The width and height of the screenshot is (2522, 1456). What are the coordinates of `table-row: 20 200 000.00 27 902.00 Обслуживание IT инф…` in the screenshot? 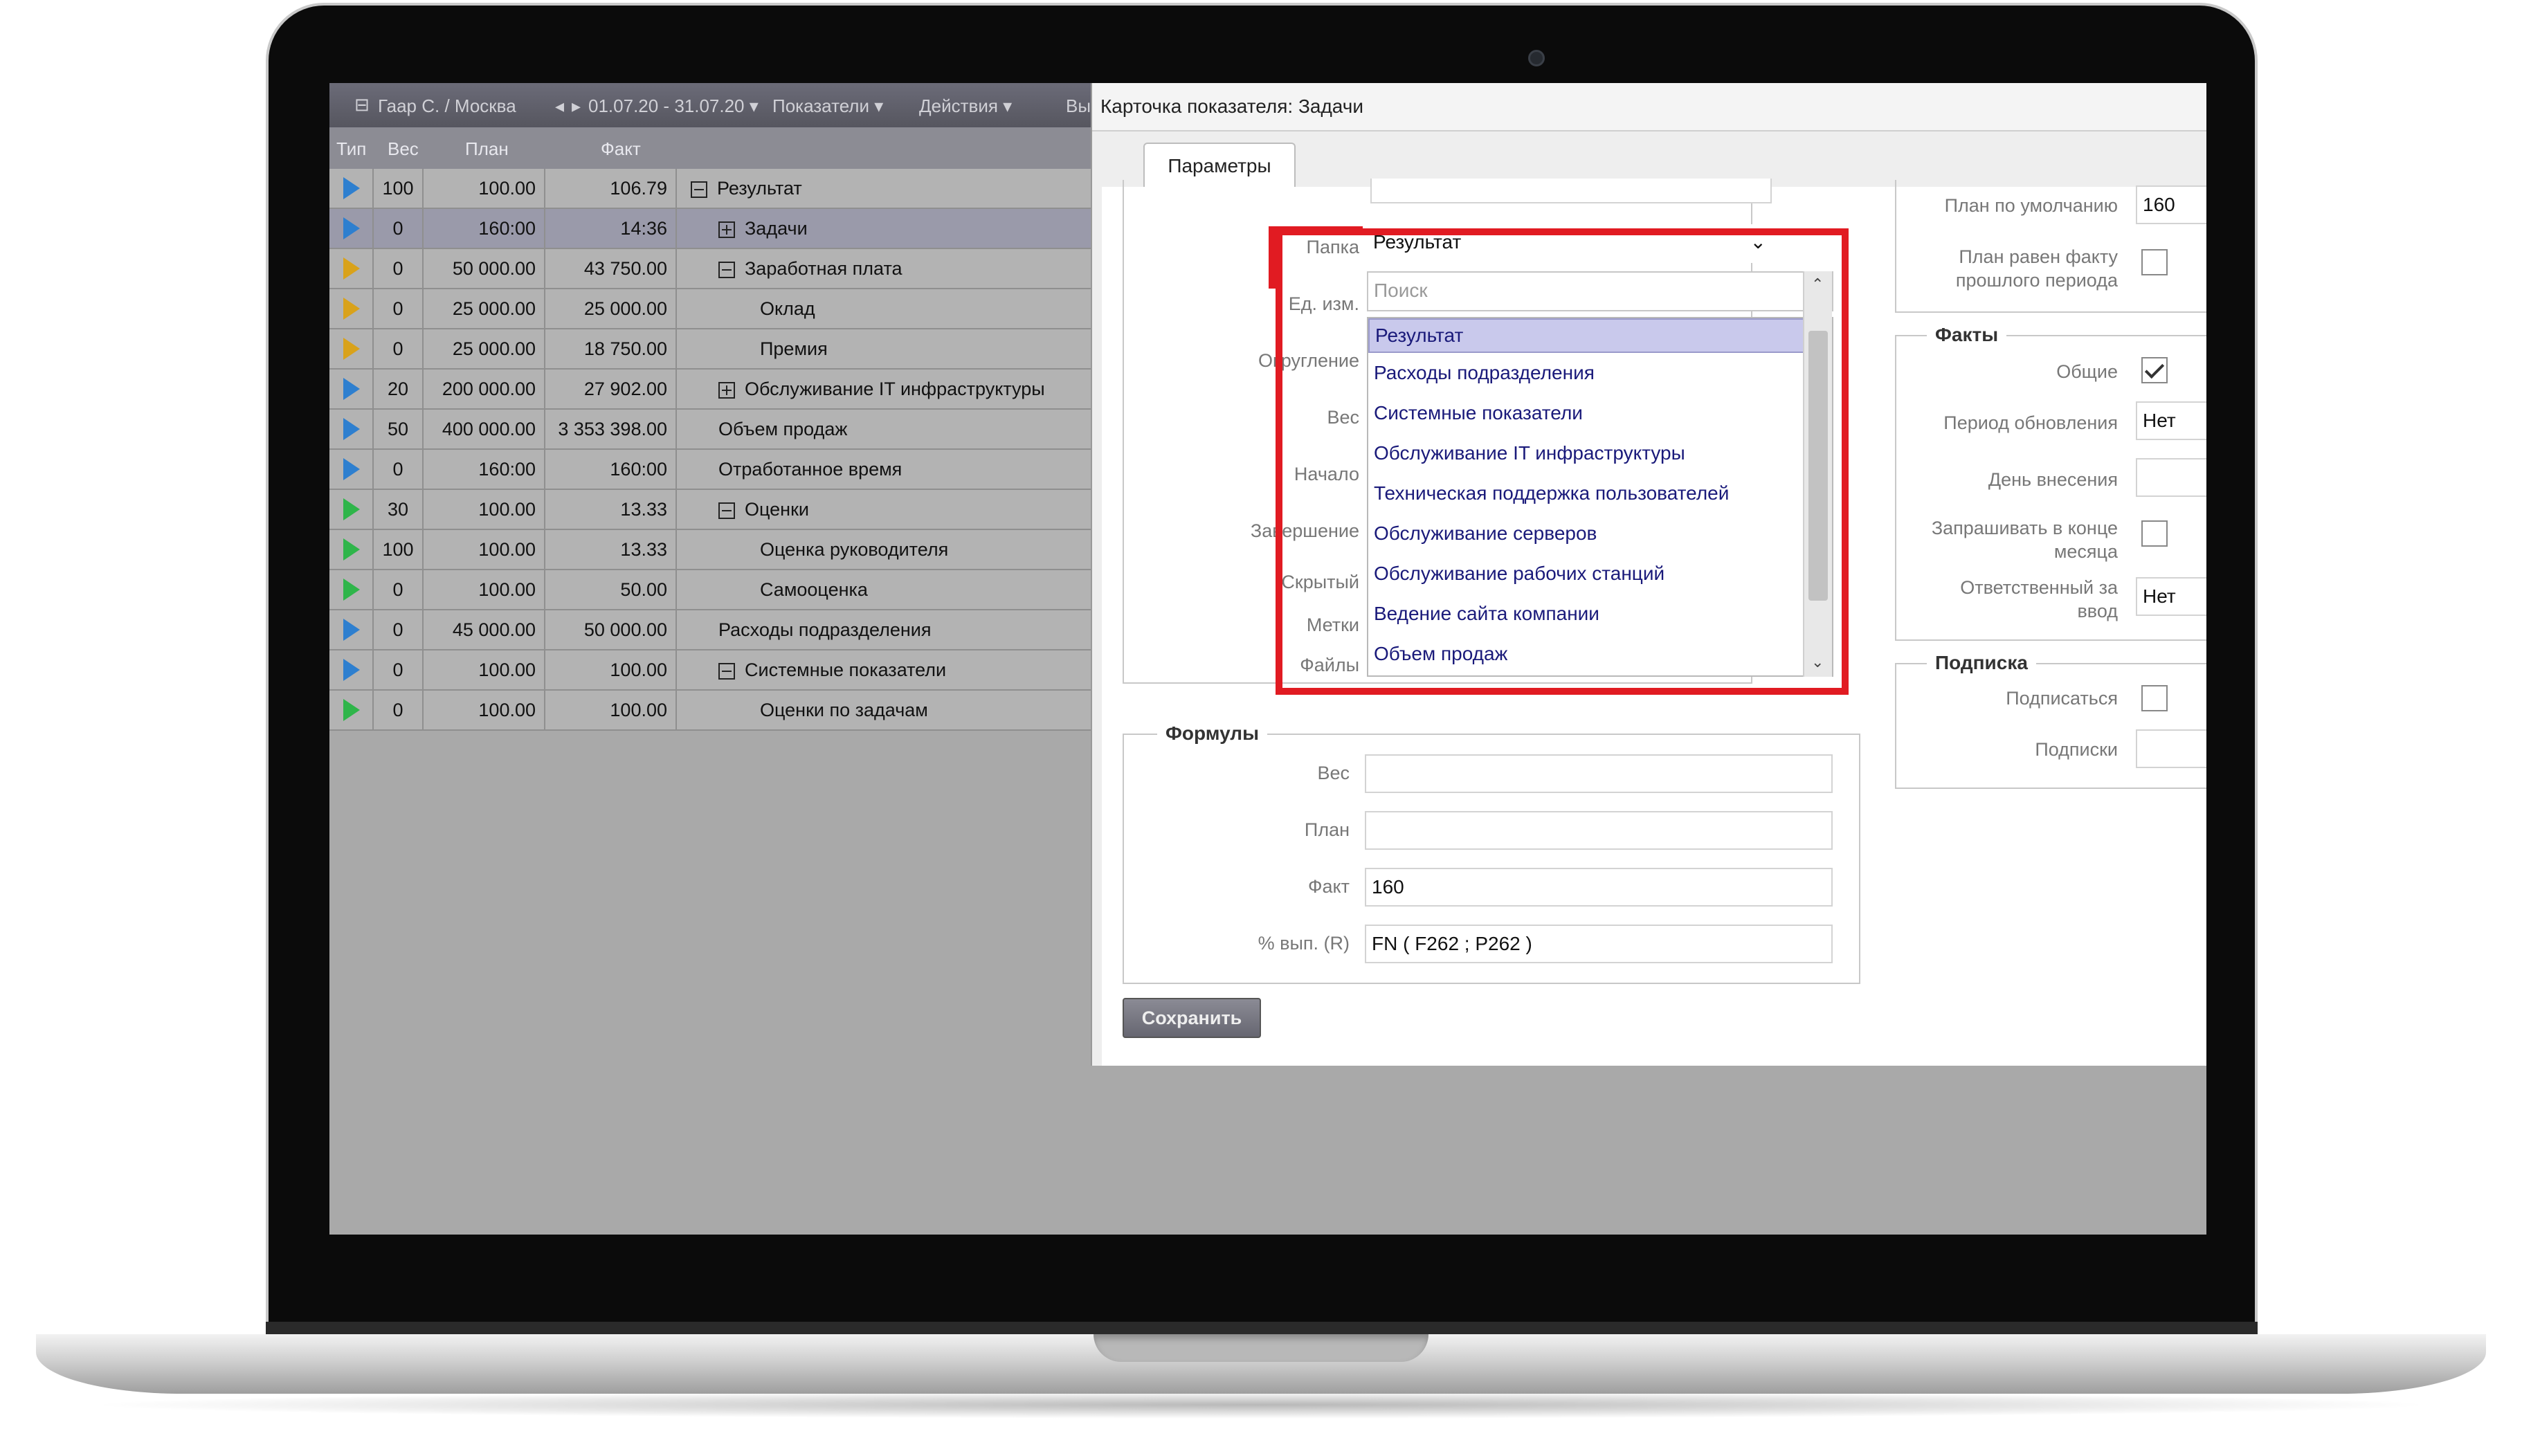 It's located at (710, 390).